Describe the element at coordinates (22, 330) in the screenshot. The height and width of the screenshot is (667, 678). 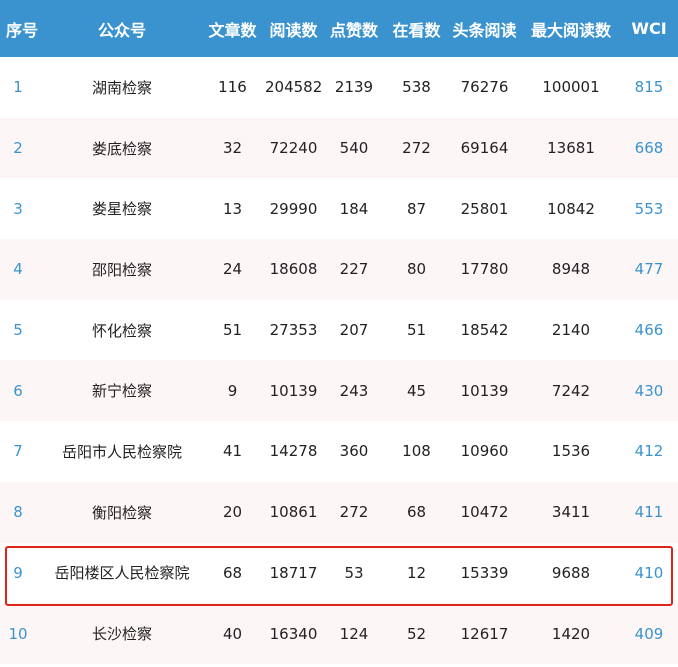
I see `rank-cell: 5` at that location.